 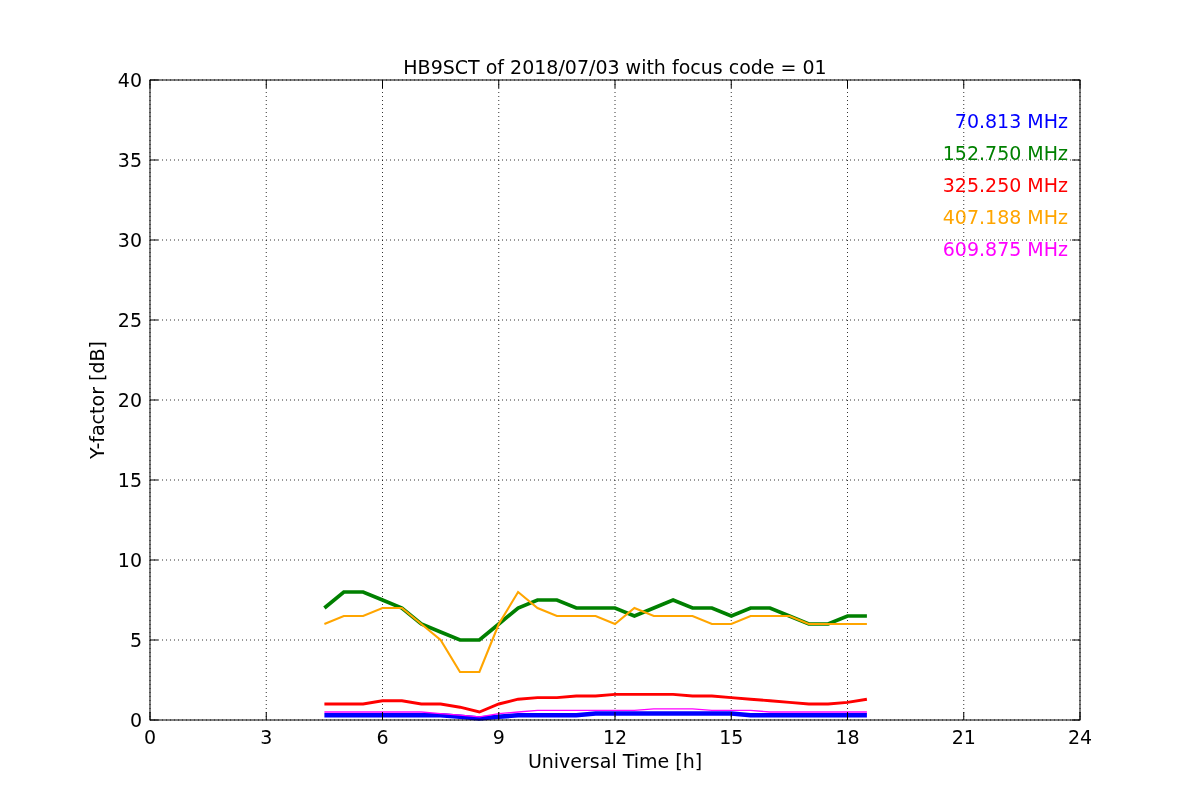 What do you see at coordinates (135, 720) in the screenshot?
I see `y-tick-label: 0` at bounding box center [135, 720].